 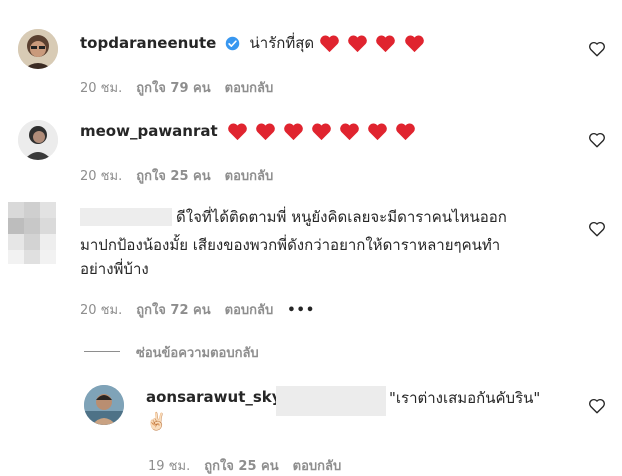 I want to click on comment-meta: 20 ชม. ถูกใจ 72 คน ตอบกลับ •••, so click(x=204, y=309).